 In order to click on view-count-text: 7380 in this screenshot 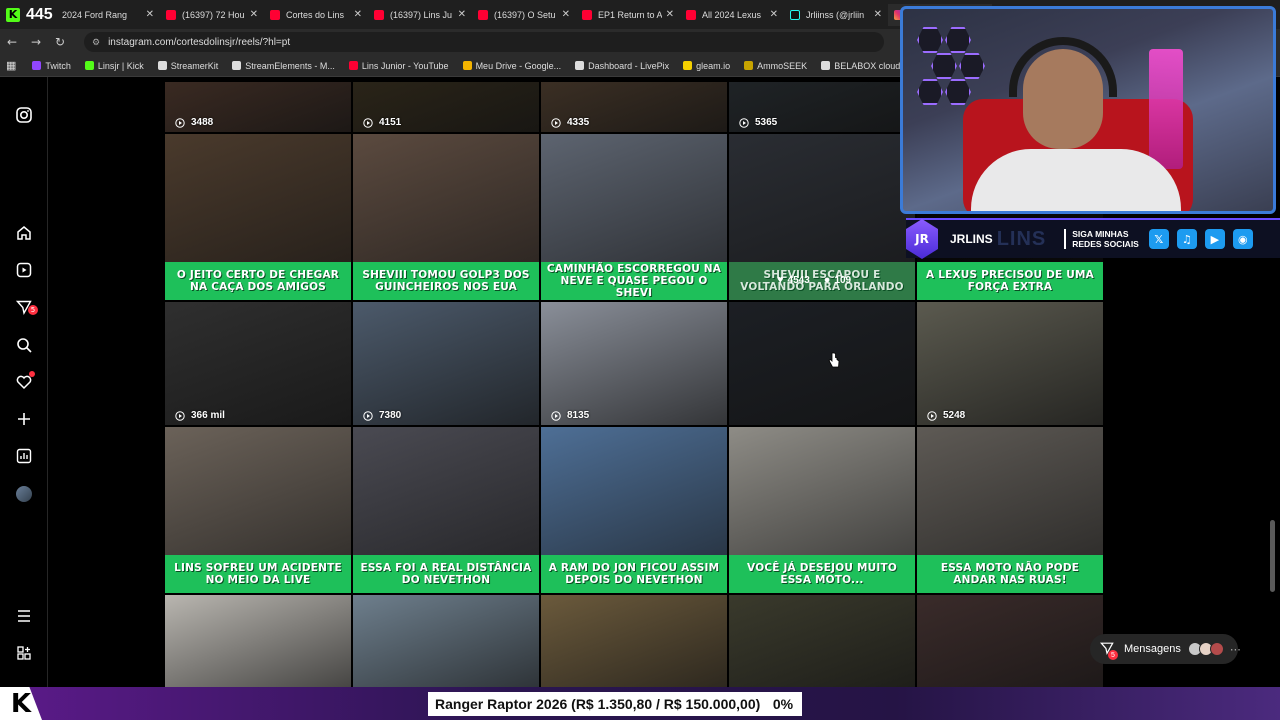, I will do `click(390, 415)`.